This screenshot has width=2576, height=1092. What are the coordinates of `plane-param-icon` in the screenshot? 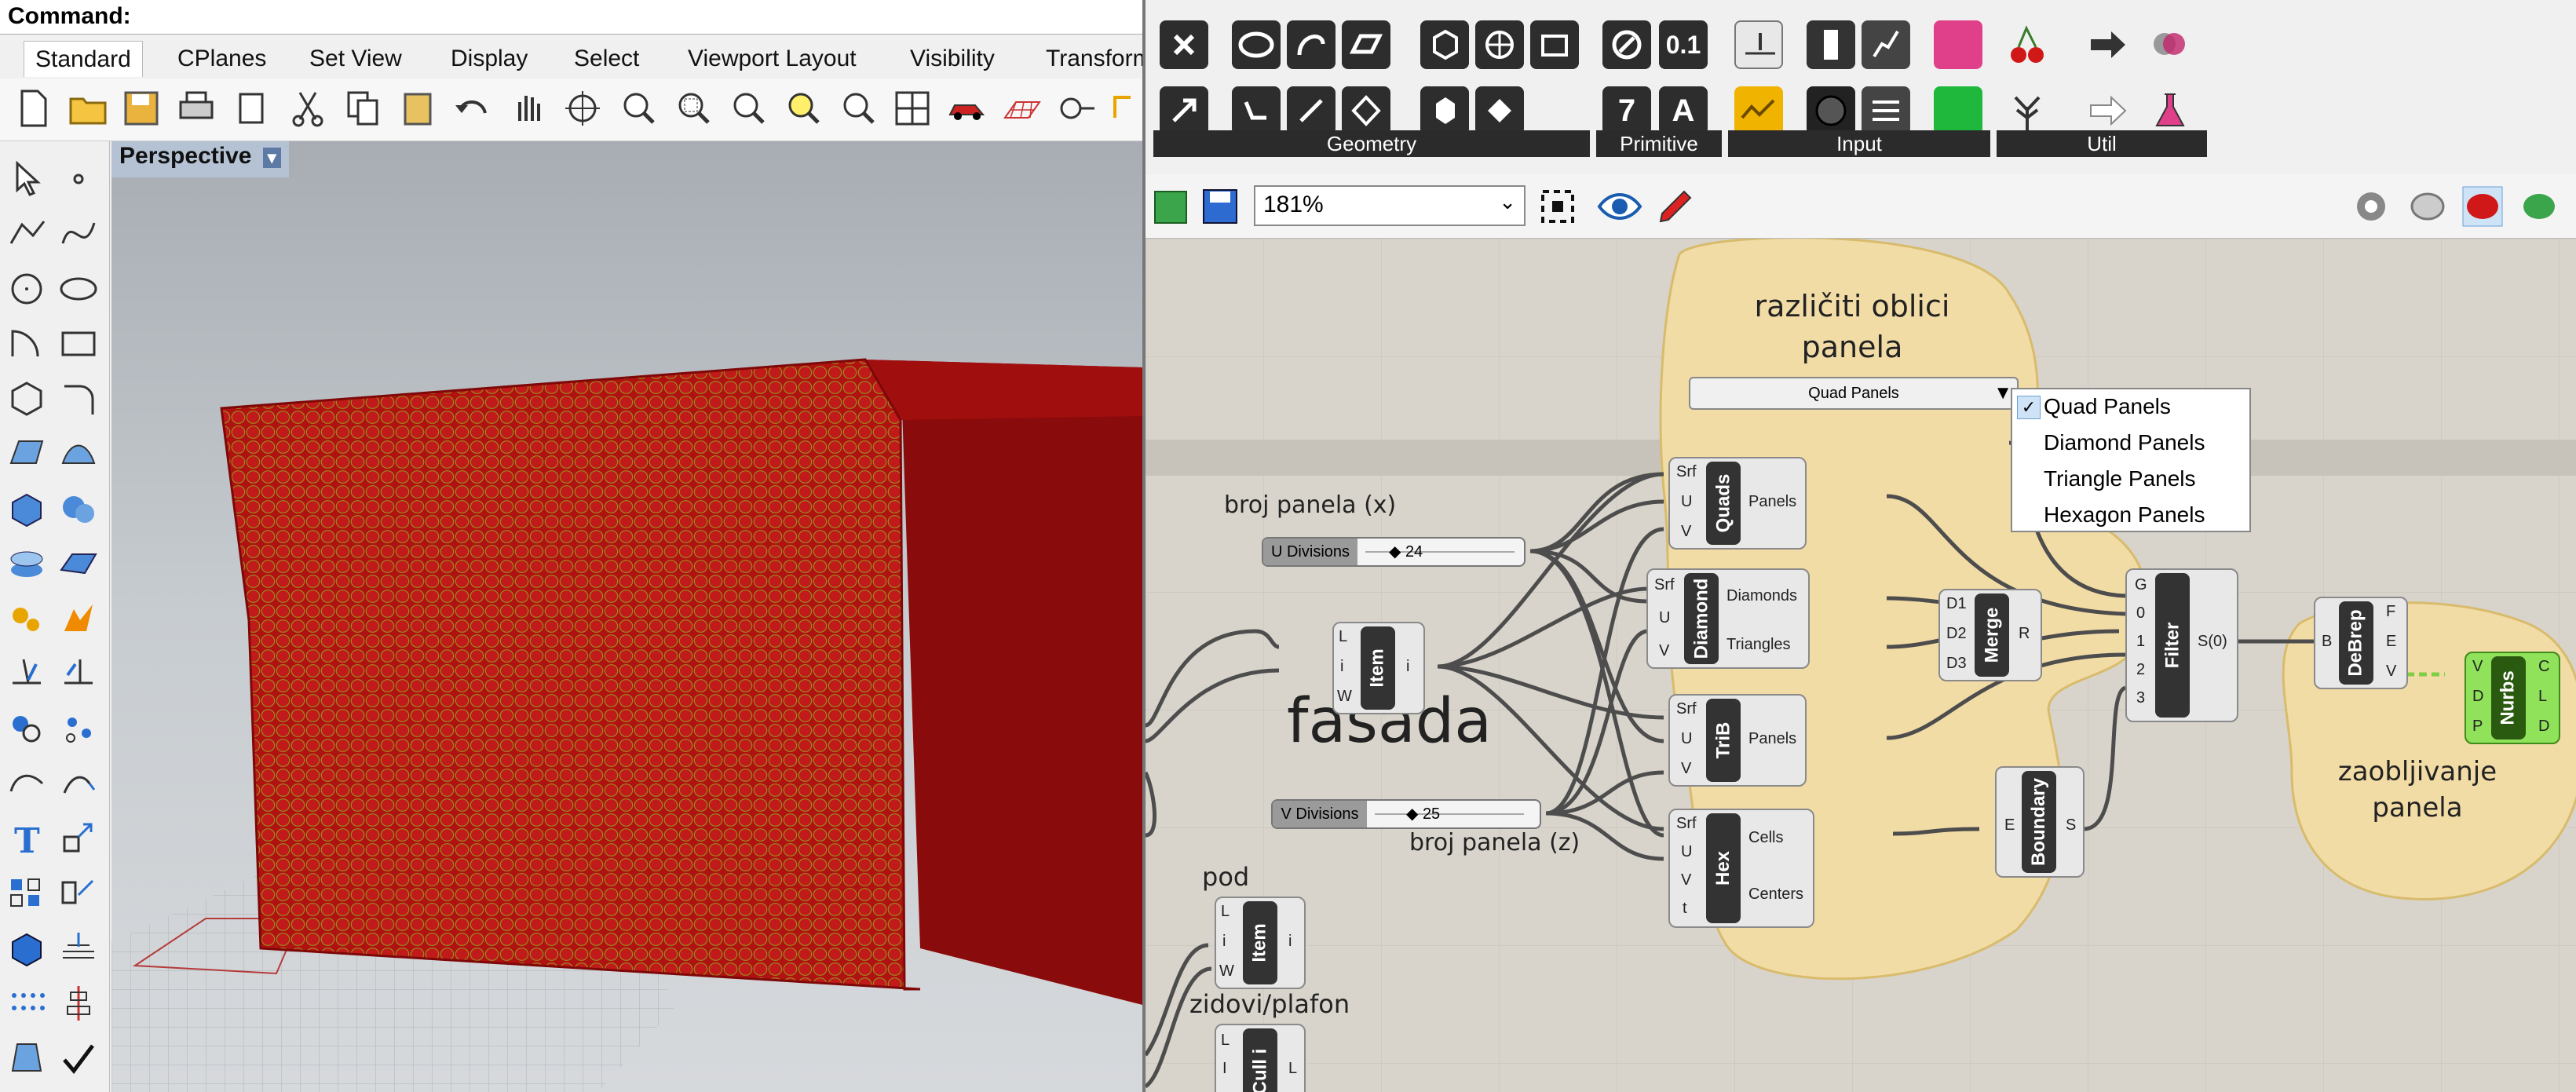 It's located at (1311, 110).